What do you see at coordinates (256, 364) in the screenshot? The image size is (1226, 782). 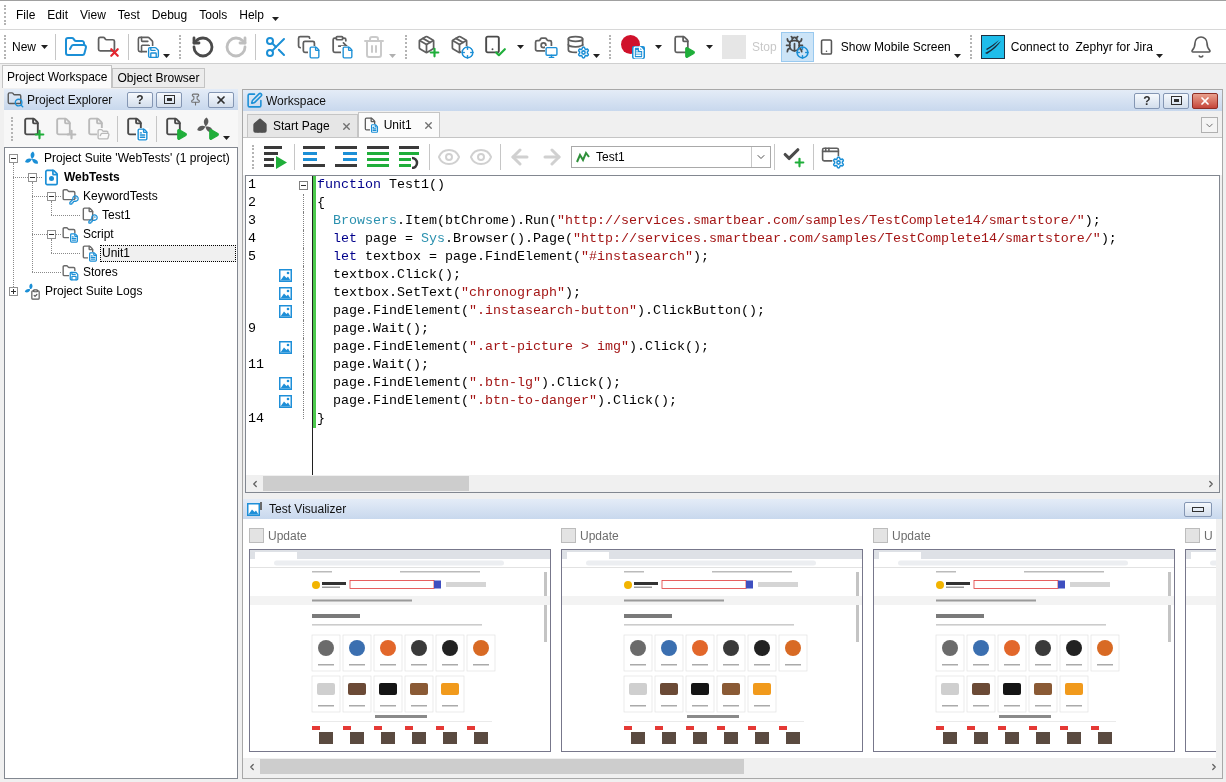 I see `line-number: 11` at bounding box center [256, 364].